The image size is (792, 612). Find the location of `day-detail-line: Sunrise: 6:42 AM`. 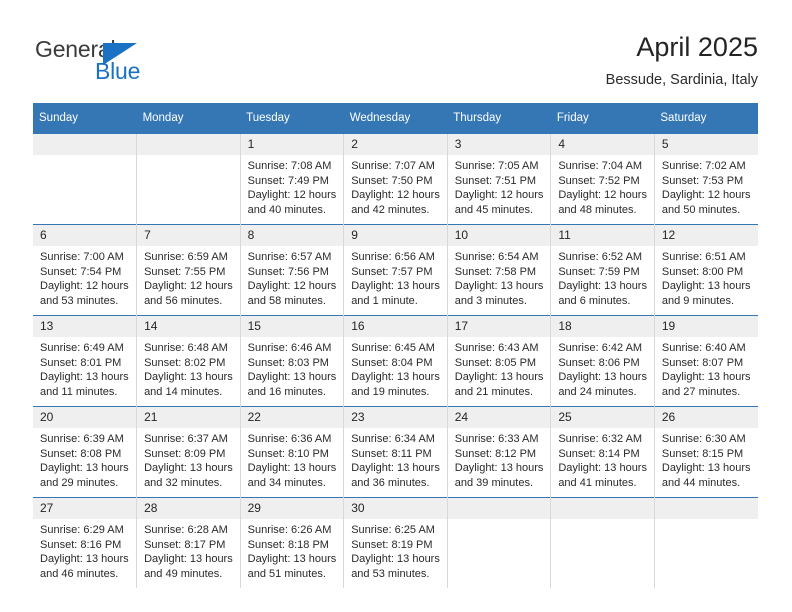

day-detail-line: Sunrise: 6:42 AM is located at coordinates (600, 348).